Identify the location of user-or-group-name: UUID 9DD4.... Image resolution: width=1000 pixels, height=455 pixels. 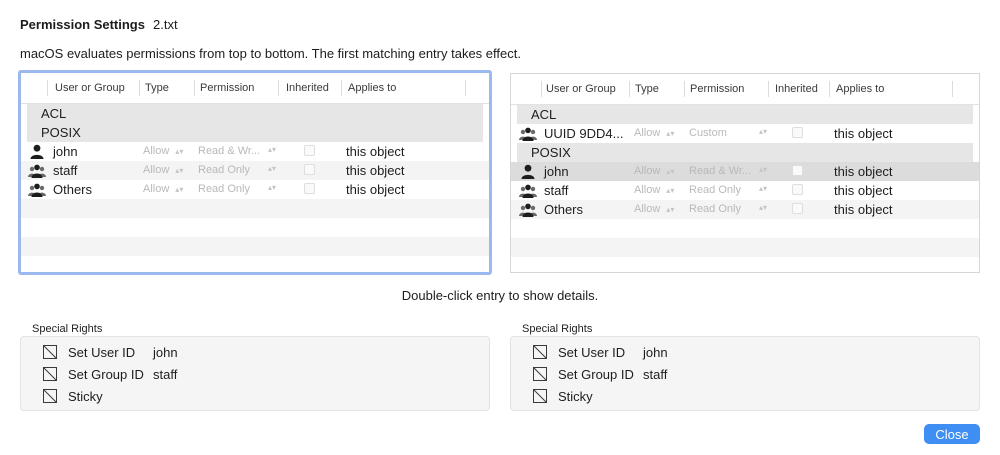
(584, 133).